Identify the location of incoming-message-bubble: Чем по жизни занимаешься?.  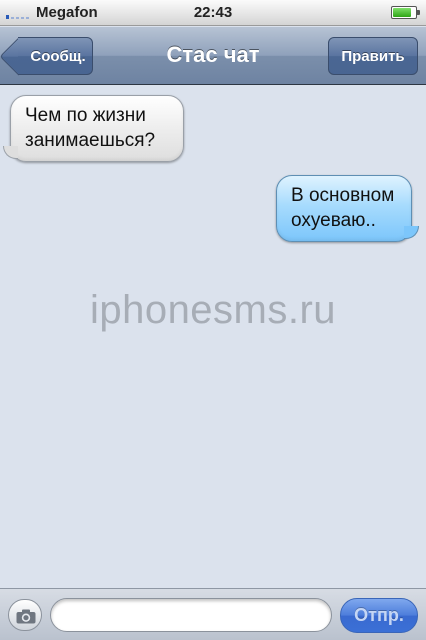
(93, 128).